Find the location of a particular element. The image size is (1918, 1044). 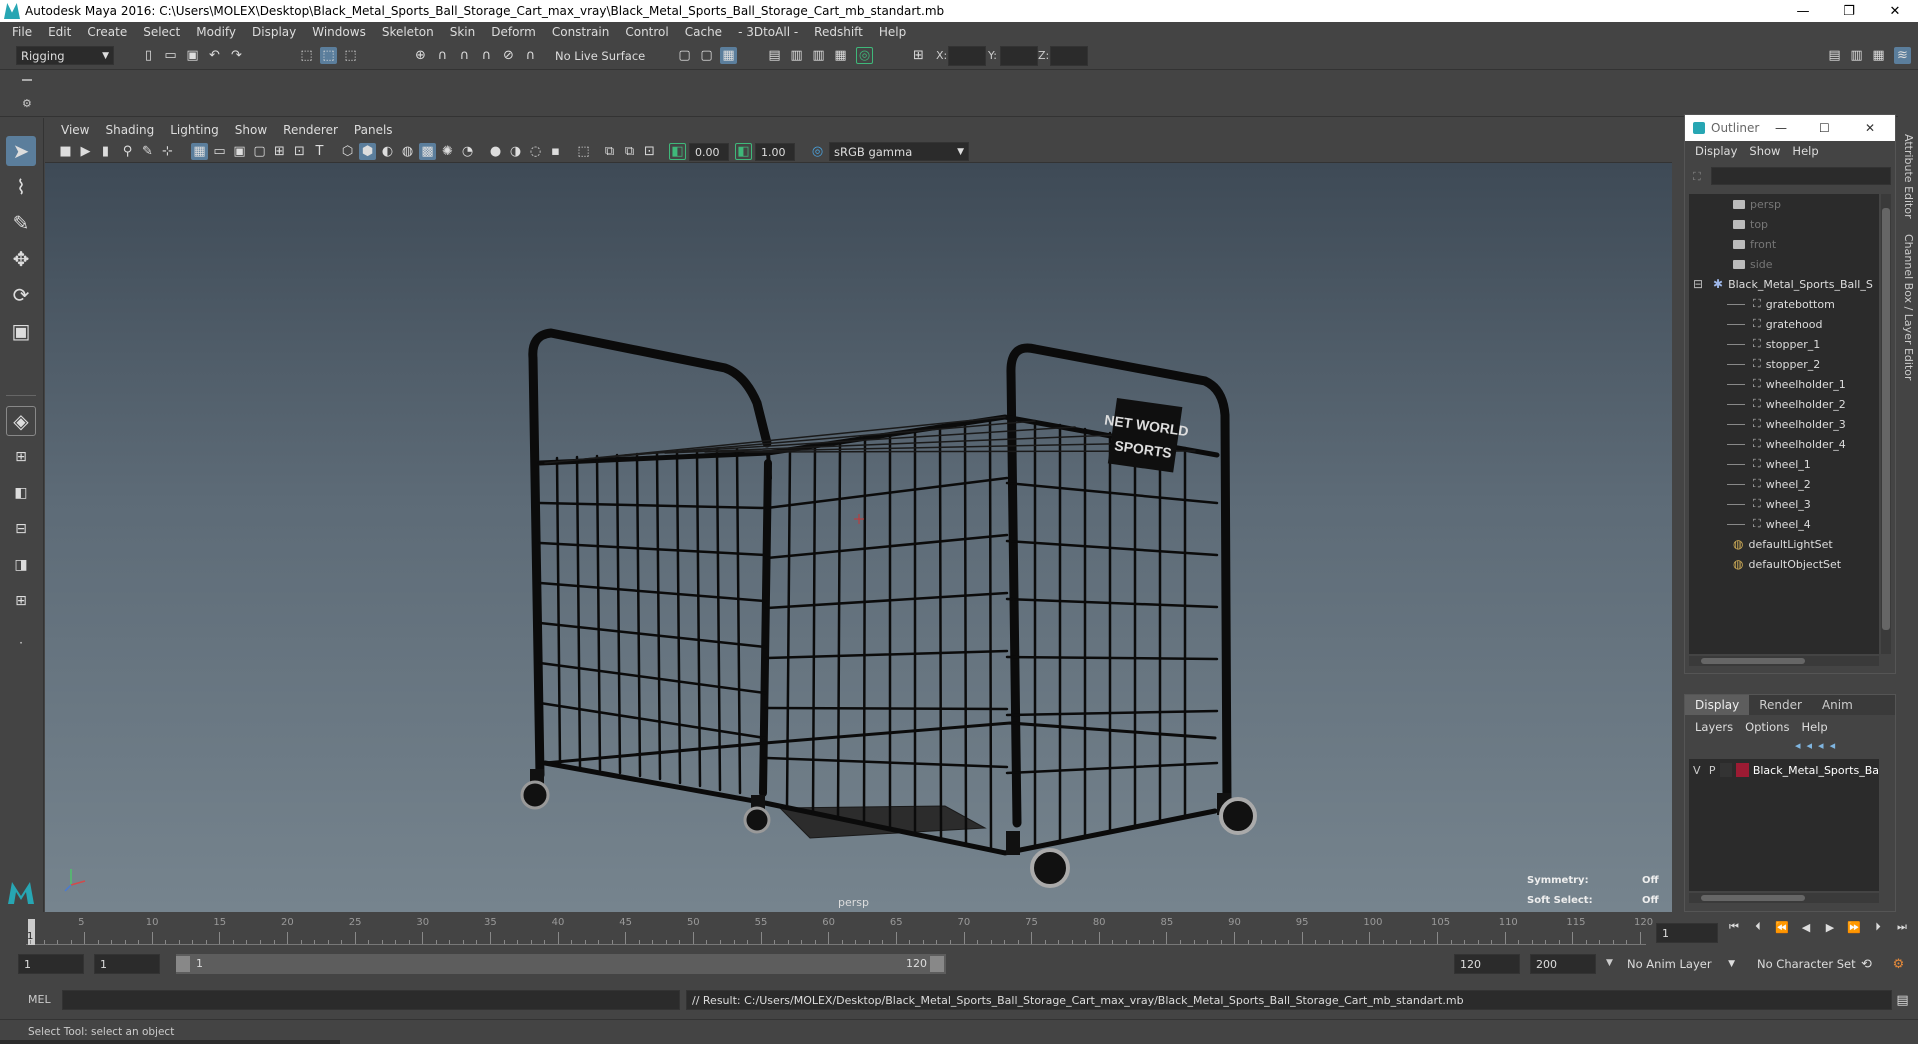

outliner-item: persp is located at coordinates (1757, 204).